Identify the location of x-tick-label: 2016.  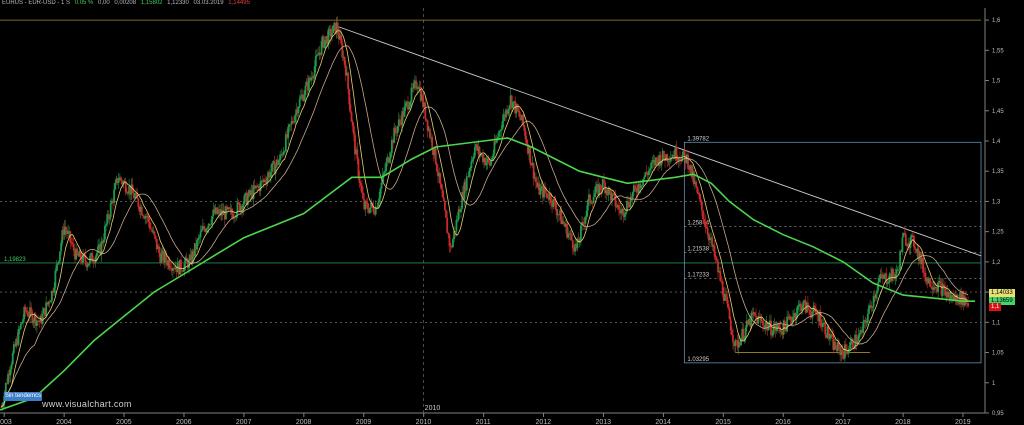
(783, 422).